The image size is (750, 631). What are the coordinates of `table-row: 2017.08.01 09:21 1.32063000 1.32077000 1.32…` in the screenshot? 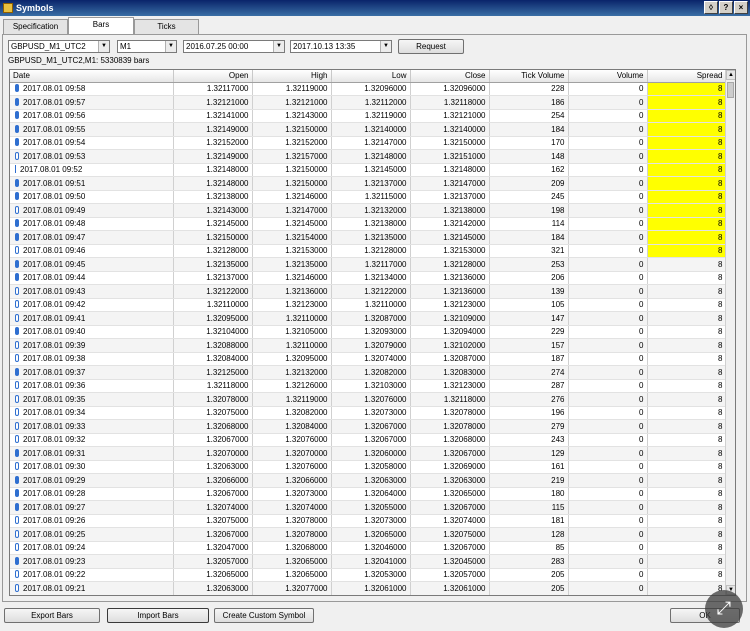 It's located at (368, 588).